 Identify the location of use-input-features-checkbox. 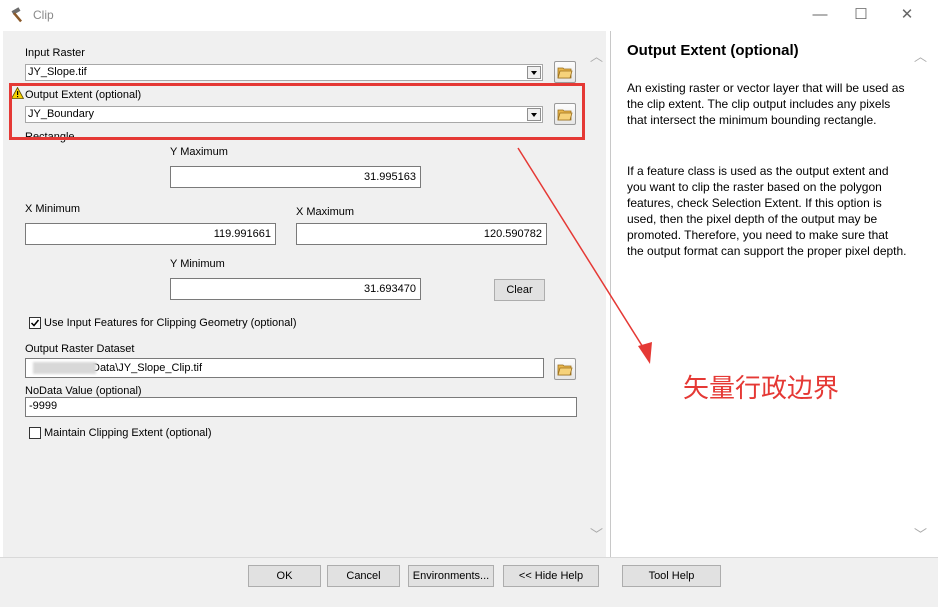
(35, 323).